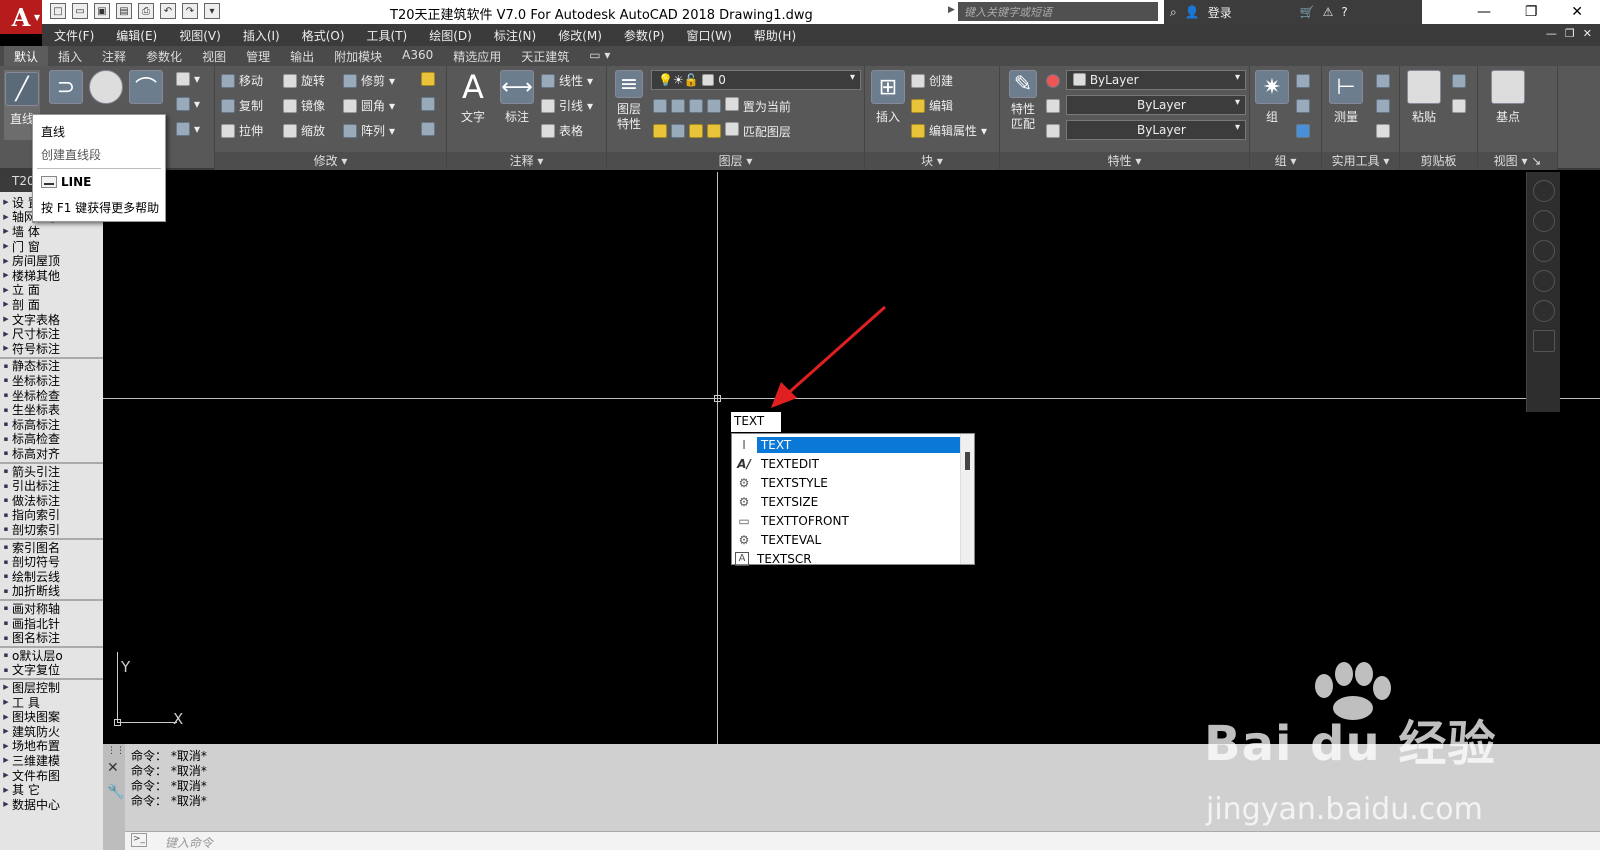 This screenshot has height=850, width=1600. I want to click on menu-insert: 插入(I), so click(261, 35).